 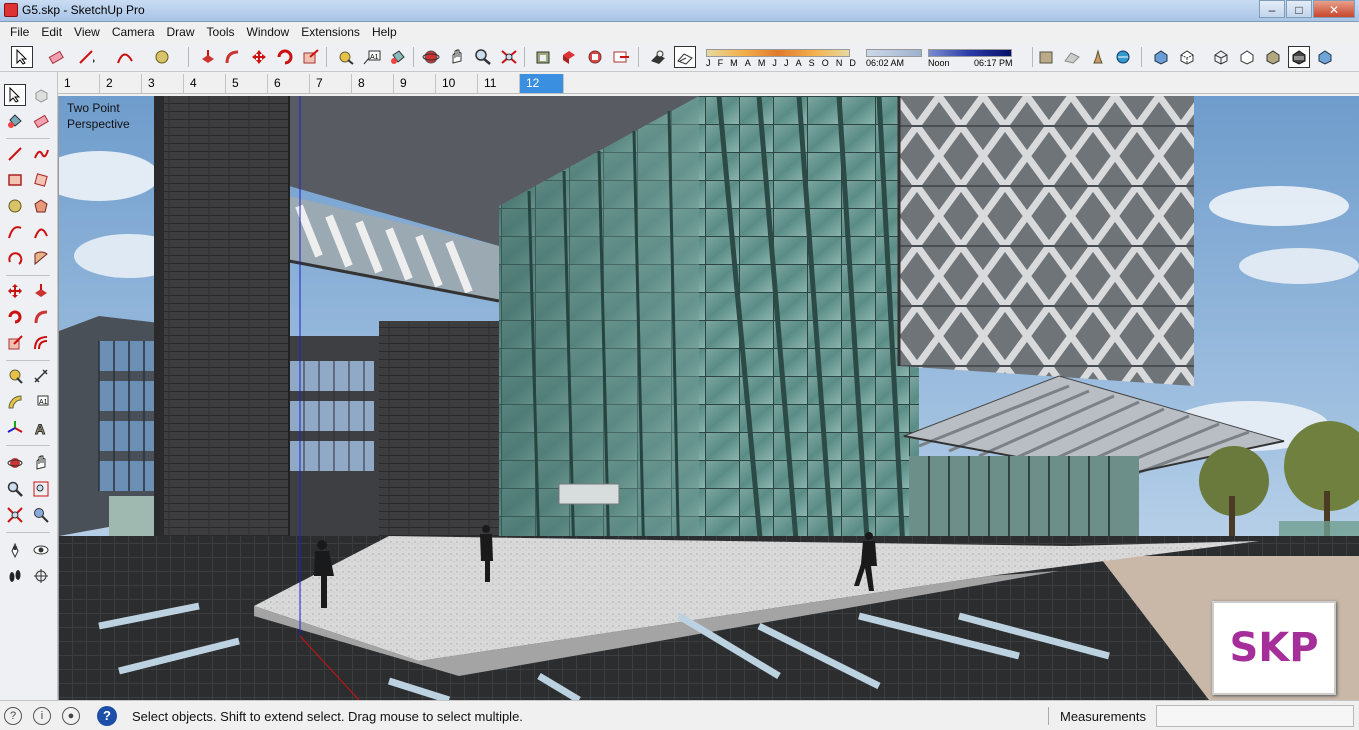 I want to click on rotated-rectangle-icon, so click(x=41, y=180).